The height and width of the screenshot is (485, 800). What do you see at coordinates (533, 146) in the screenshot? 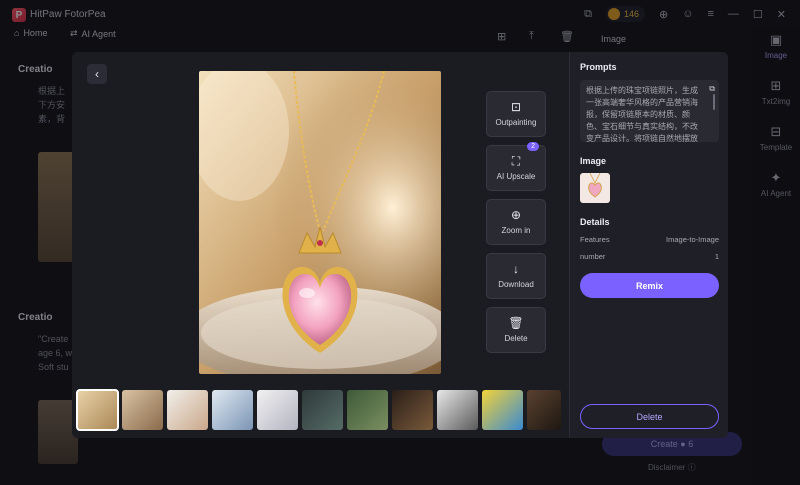
I see `upscale-badge: 2` at bounding box center [533, 146].